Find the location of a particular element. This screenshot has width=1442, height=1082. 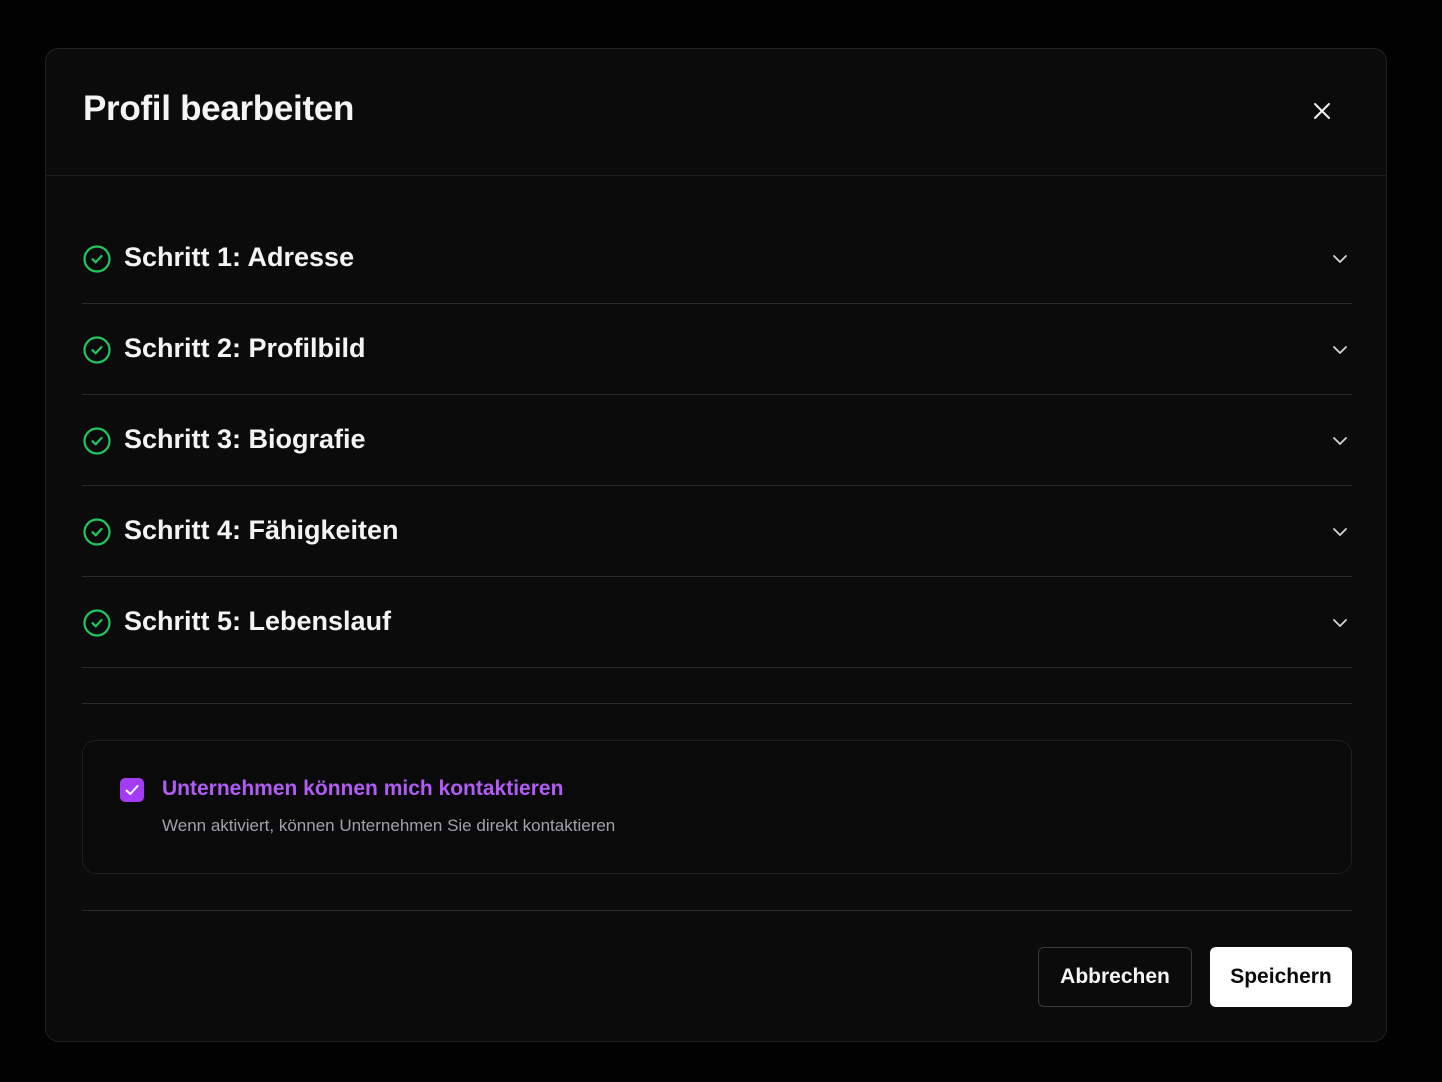

contact-checkbox is located at coordinates (132, 790).